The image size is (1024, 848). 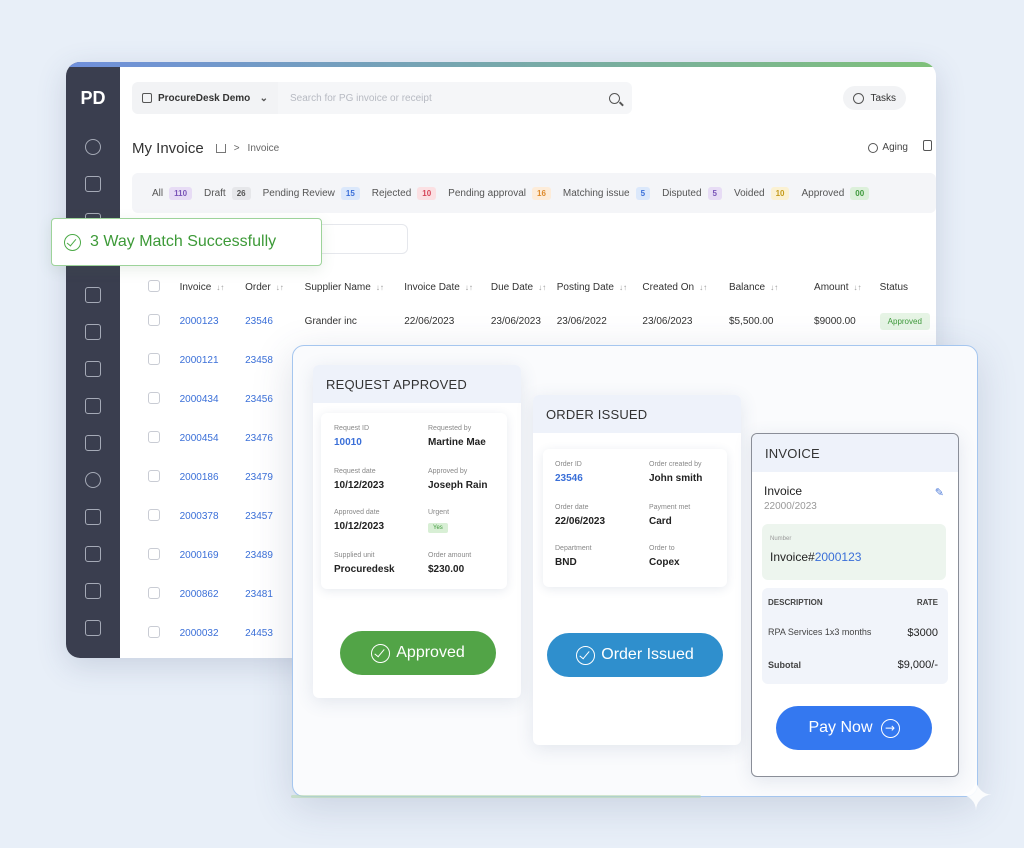 What do you see at coordinates (93, 360) in the screenshot?
I see `sidebar: PD` at bounding box center [93, 360].